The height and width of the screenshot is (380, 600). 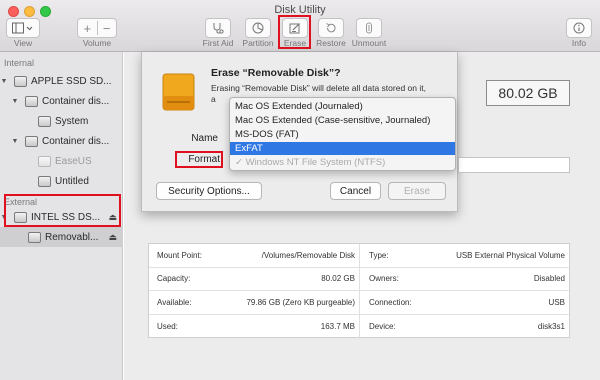 I want to click on sidebar-item-label: Untitled, so click(x=72, y=181).